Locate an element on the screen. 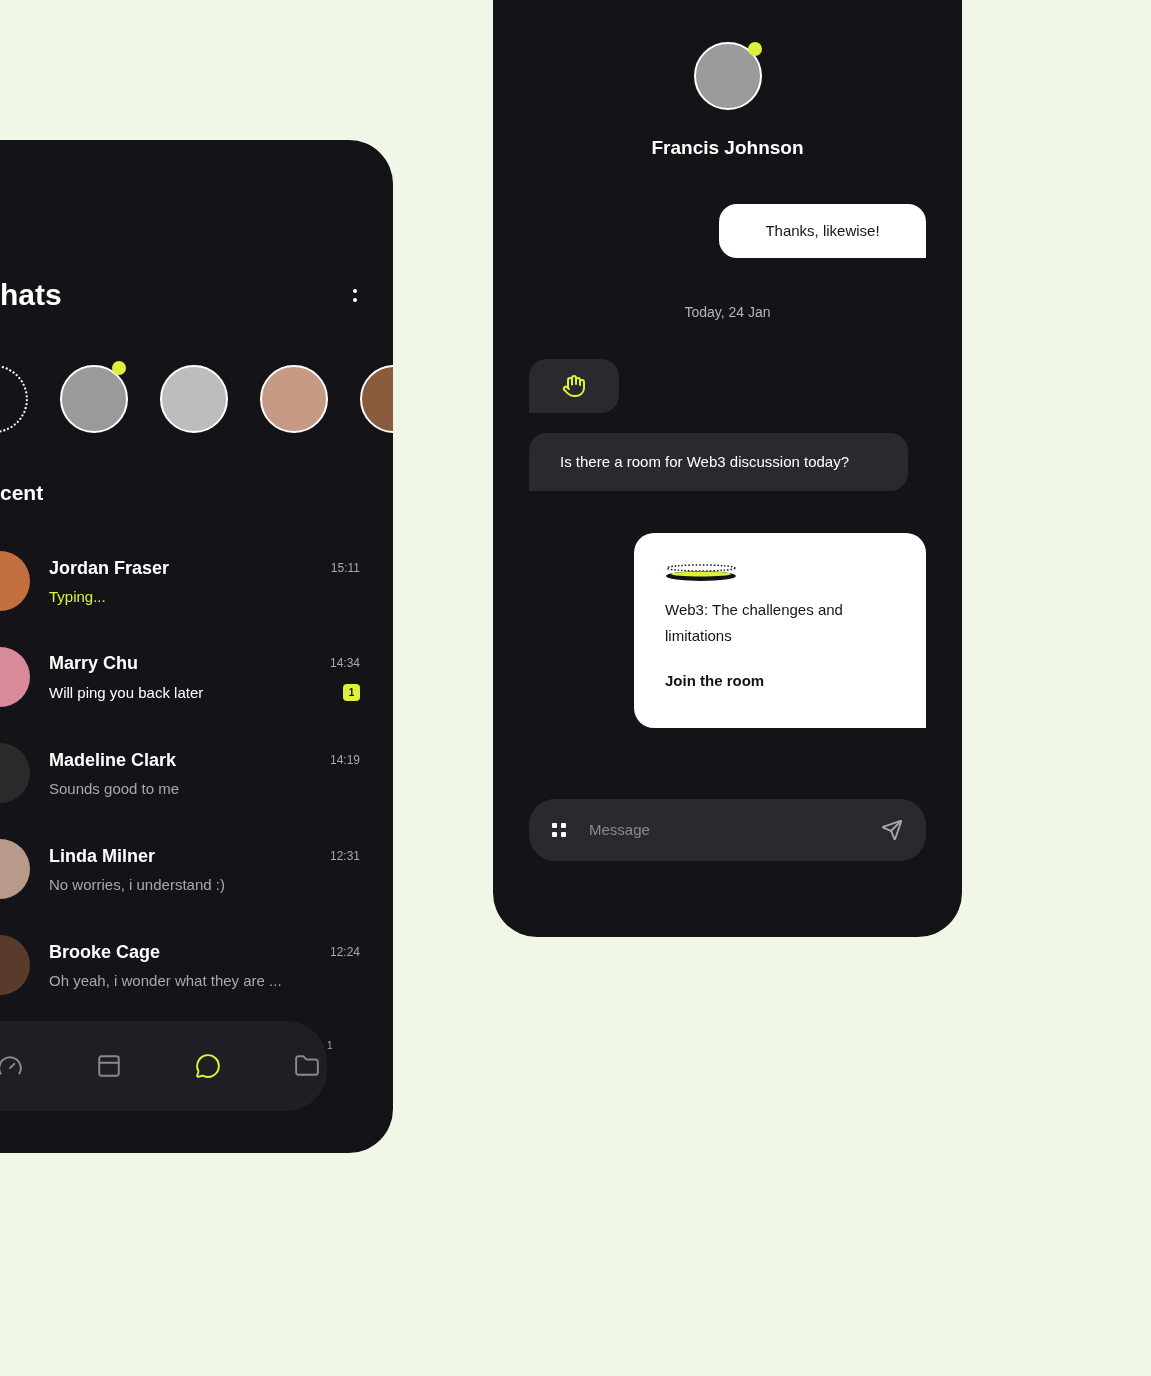 The width and height of the screenshot is (1151, 1376). message-time: 14:19 is located at coordinates (344, 759).